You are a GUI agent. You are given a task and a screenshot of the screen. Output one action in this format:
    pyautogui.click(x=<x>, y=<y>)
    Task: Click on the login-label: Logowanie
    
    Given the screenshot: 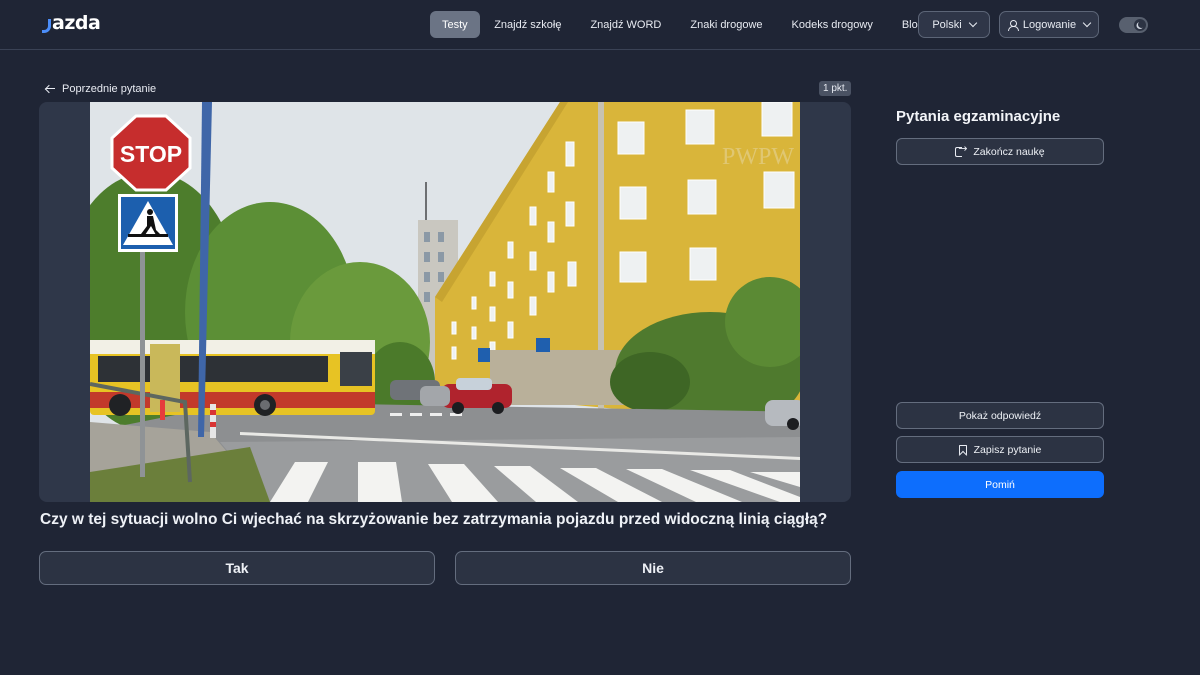 What is the action you would take?
    pyautogui.click(x=1049, y=24)
    